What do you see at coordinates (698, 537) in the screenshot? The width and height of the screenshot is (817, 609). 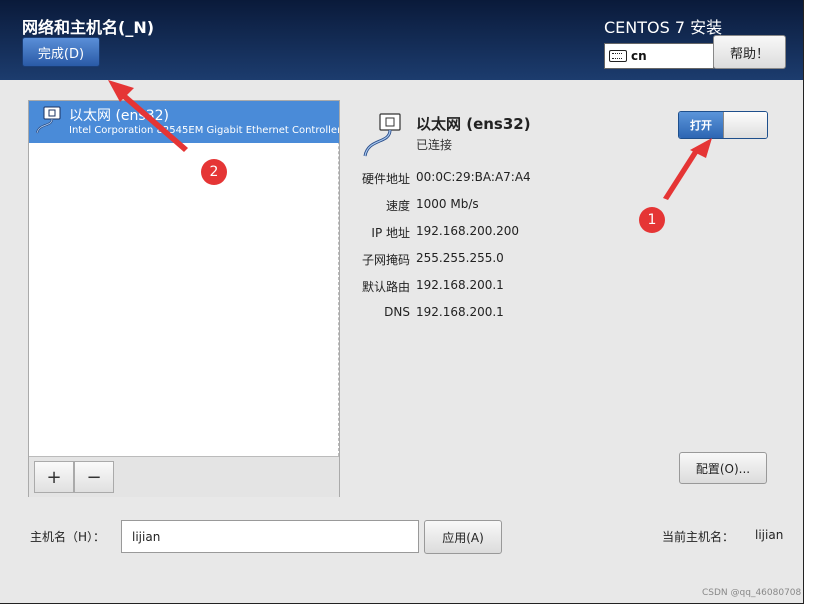 I see `current-hostname-label: 当前主机名：` at bounding box center [698, 537].